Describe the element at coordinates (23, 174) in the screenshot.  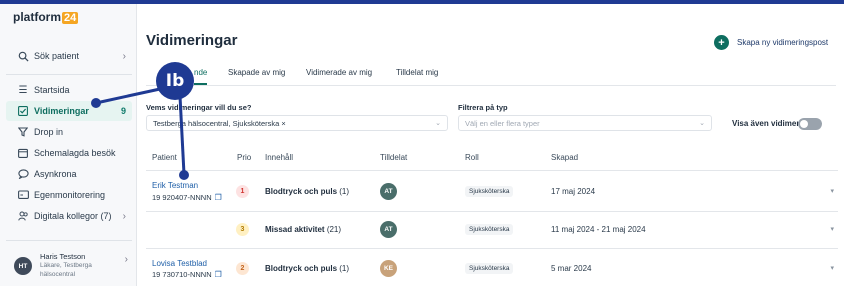
I see `chat-icon` at that location.